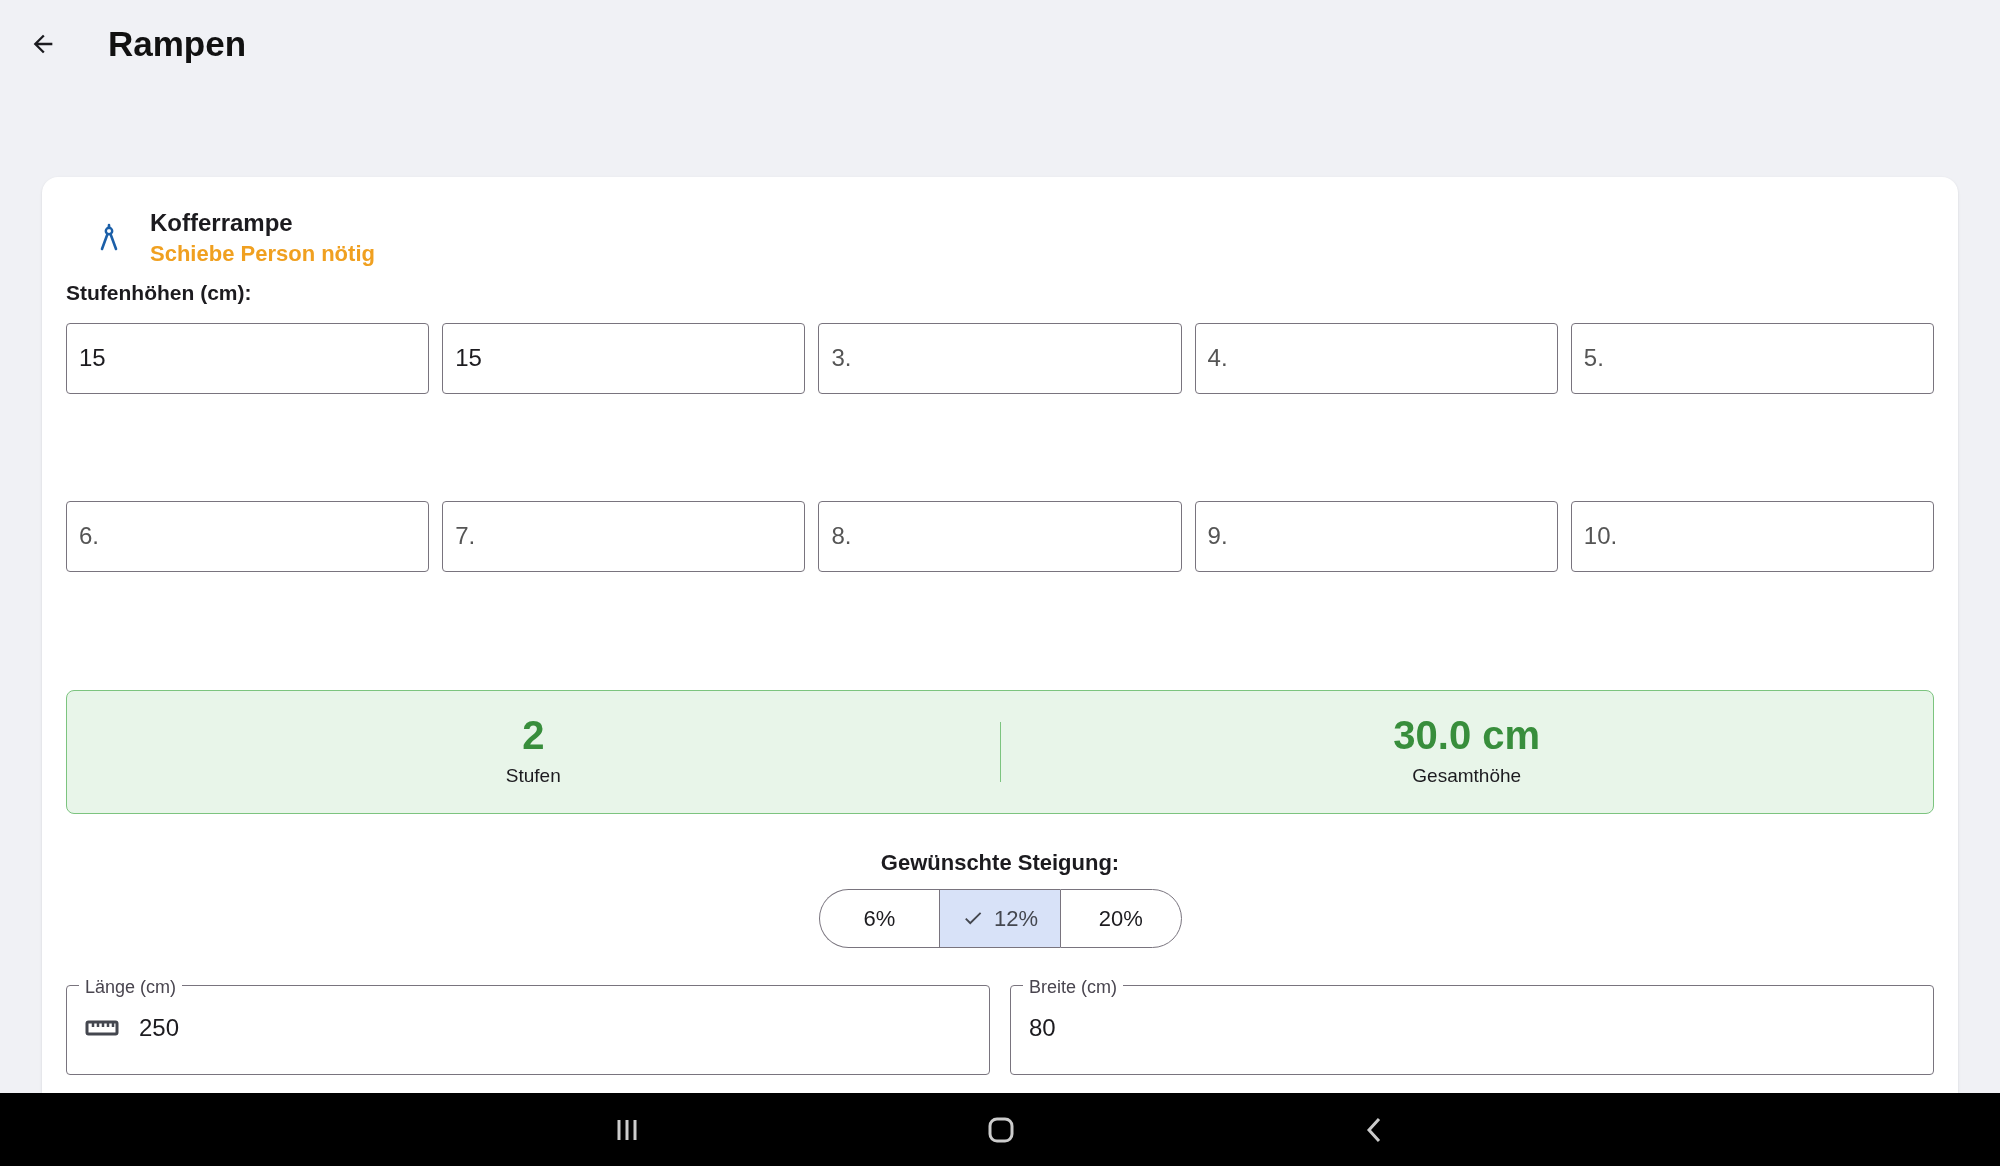  Describe the element at coordinates (1000, 358) in the screenshot. I see `step-height-field: 3.` at that location.